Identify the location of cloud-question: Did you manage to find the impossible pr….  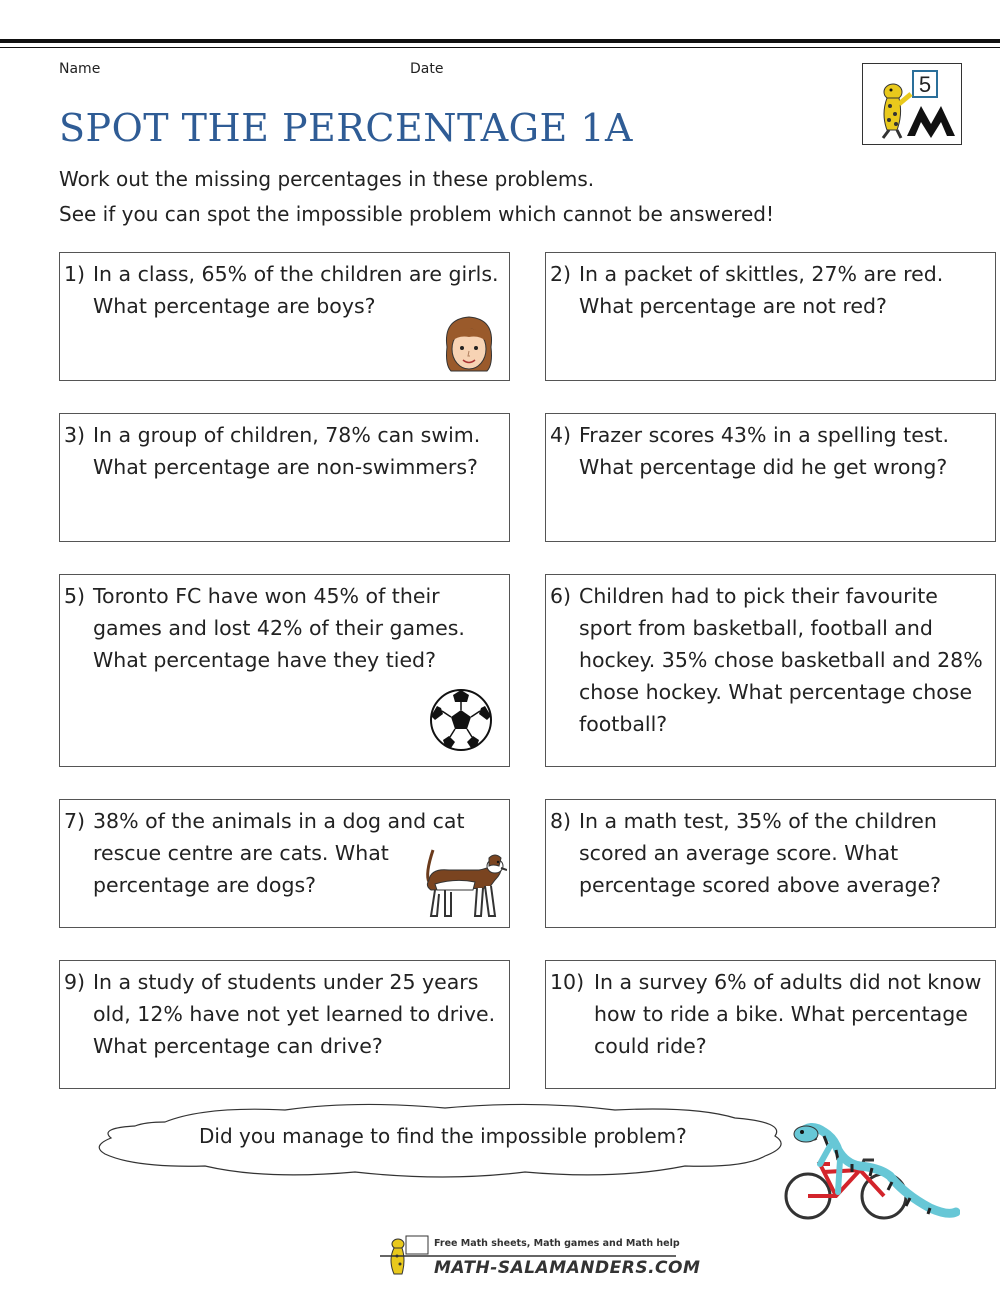
(443, 1136).